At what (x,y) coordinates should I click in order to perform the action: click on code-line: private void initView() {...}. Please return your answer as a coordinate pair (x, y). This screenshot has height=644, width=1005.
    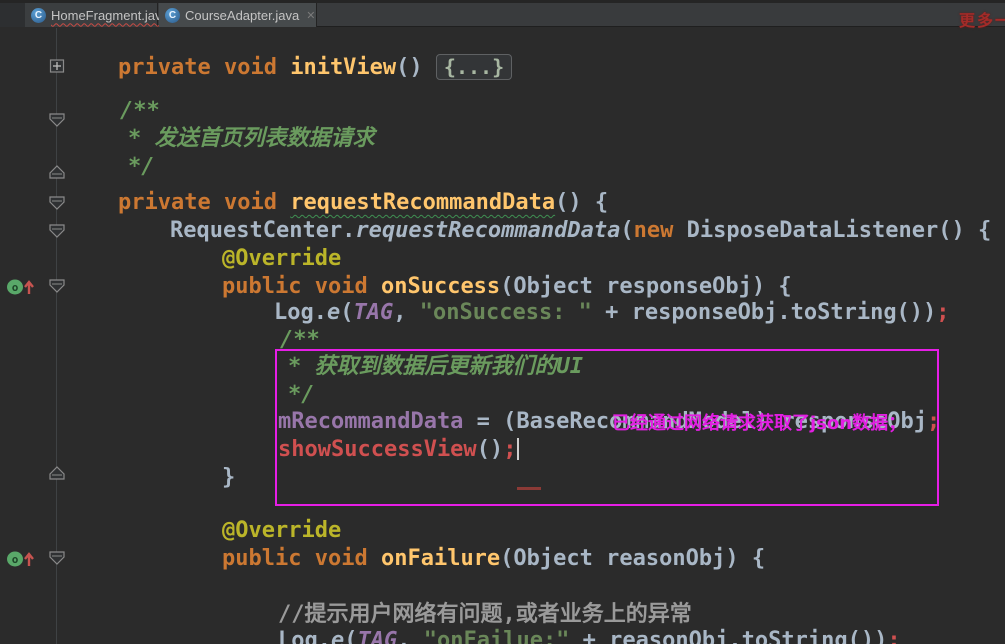
    Looking at the image, I should click on (315, 67).